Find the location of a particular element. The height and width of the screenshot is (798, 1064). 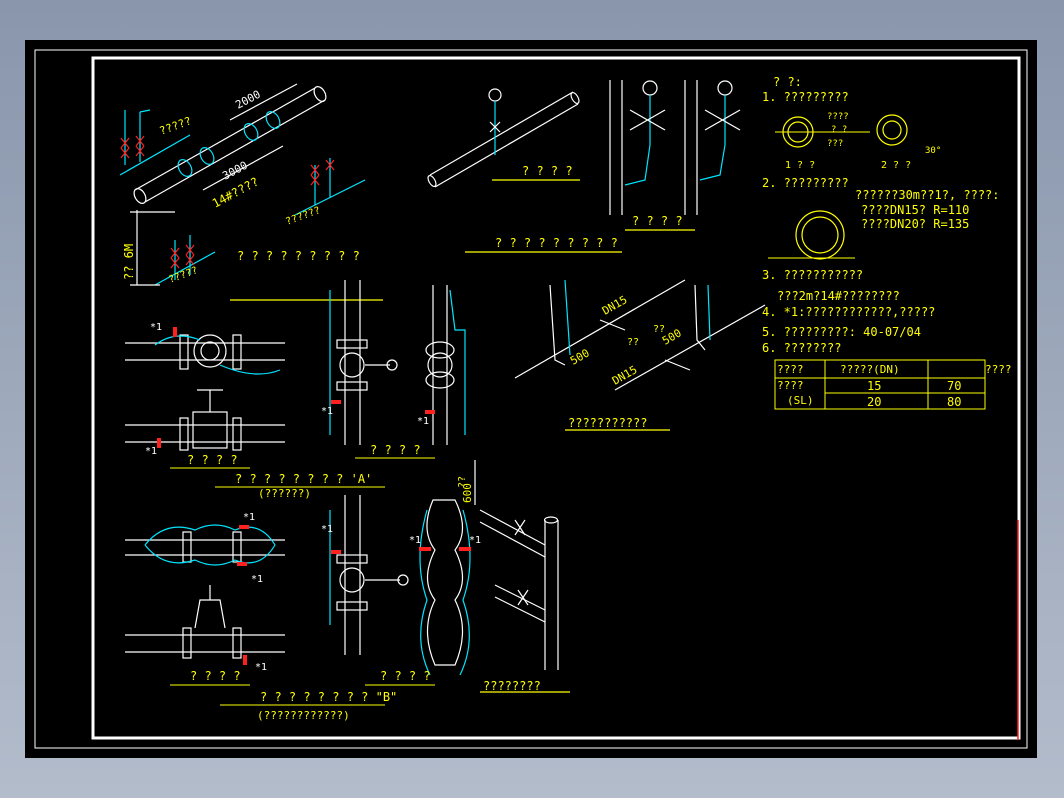

riser-caption: ???????? is located at coordinates (512, 686).